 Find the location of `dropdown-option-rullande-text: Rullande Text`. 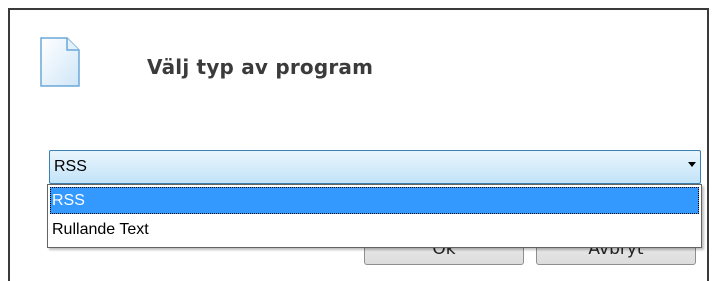

dropdown-option-rullande-text: Rullande Text is located at coordinates (374, 229).